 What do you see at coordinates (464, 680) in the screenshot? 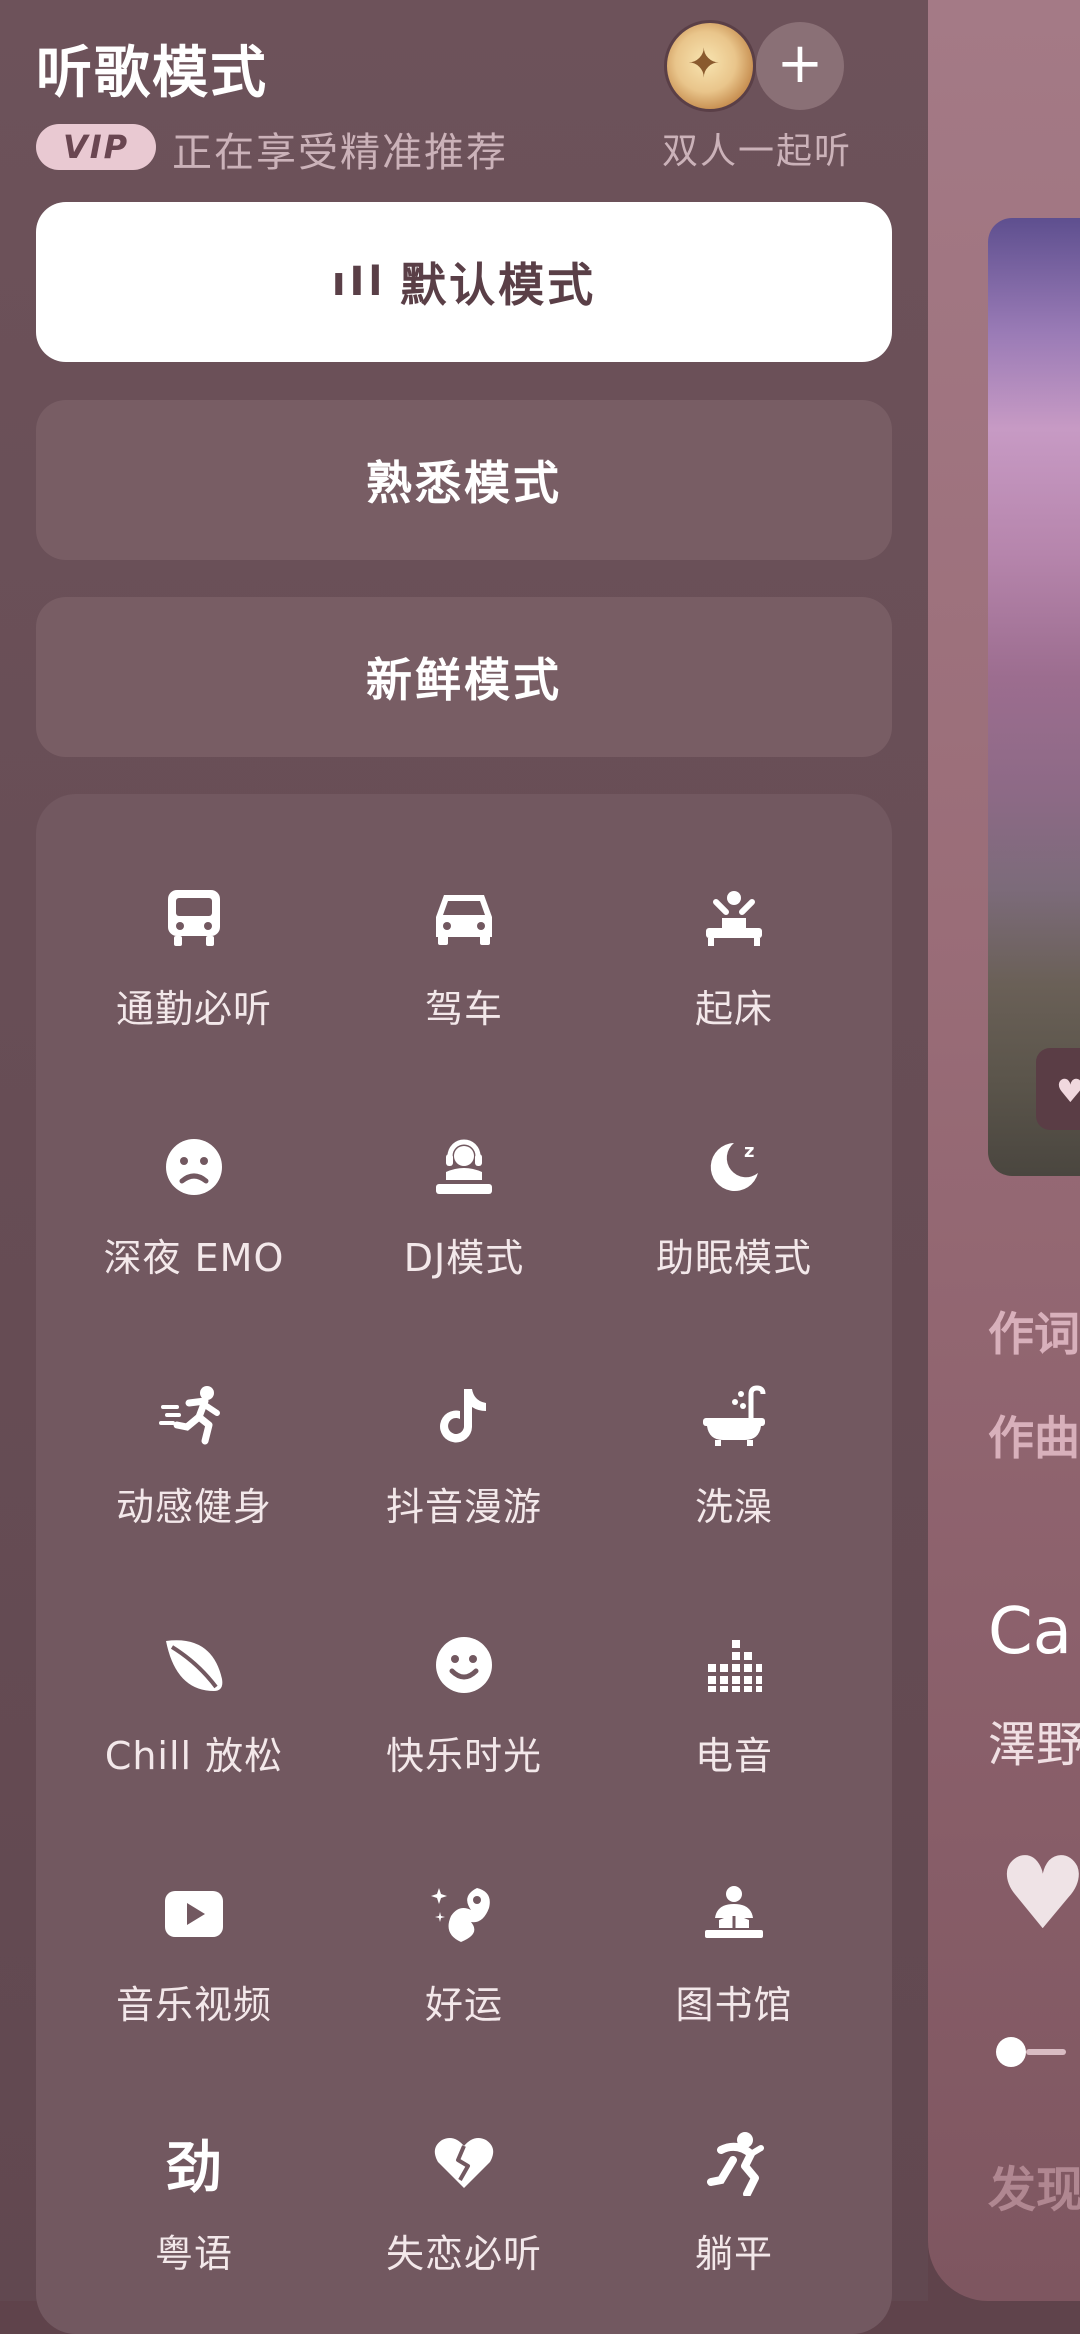
I see `fresh-mode-label: 新鲜模式` at bounding box center [464, 680].